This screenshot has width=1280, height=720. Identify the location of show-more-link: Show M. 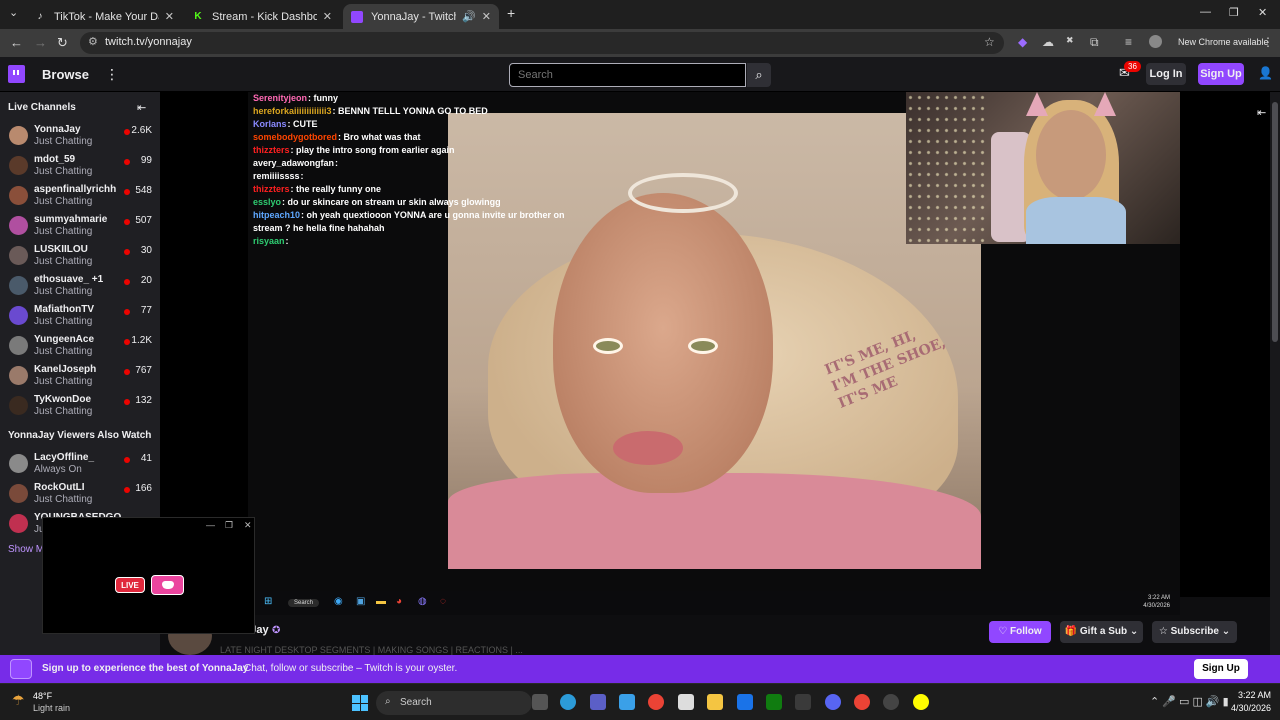
(26, 549).